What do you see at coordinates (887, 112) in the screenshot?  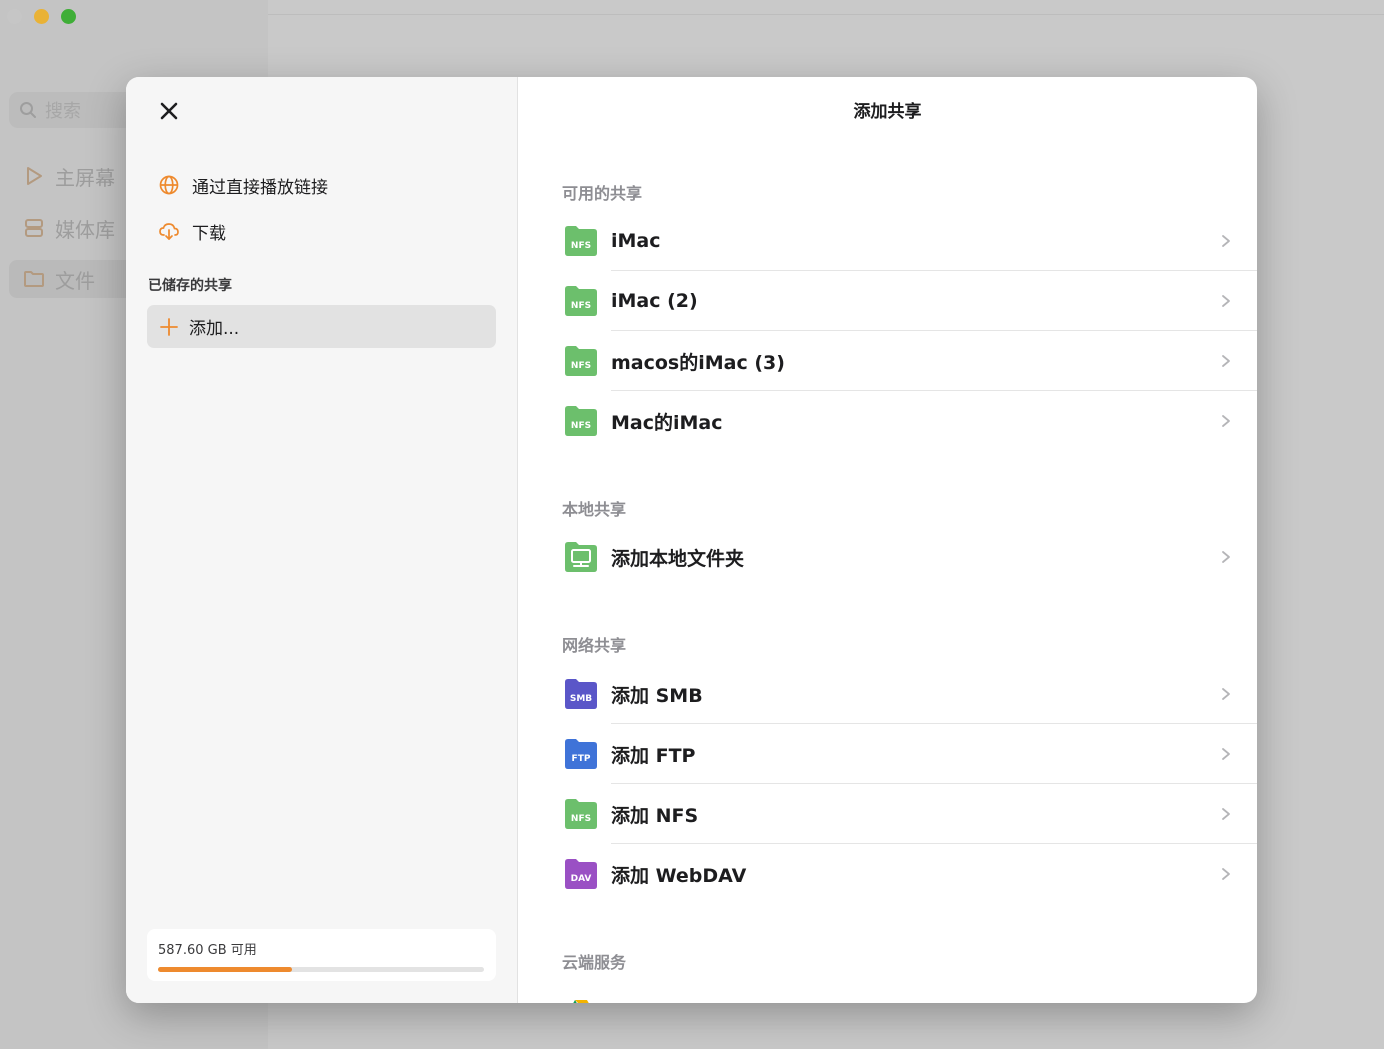 I see `dialog-title: 添加共享` at bounding box center [887, 112].